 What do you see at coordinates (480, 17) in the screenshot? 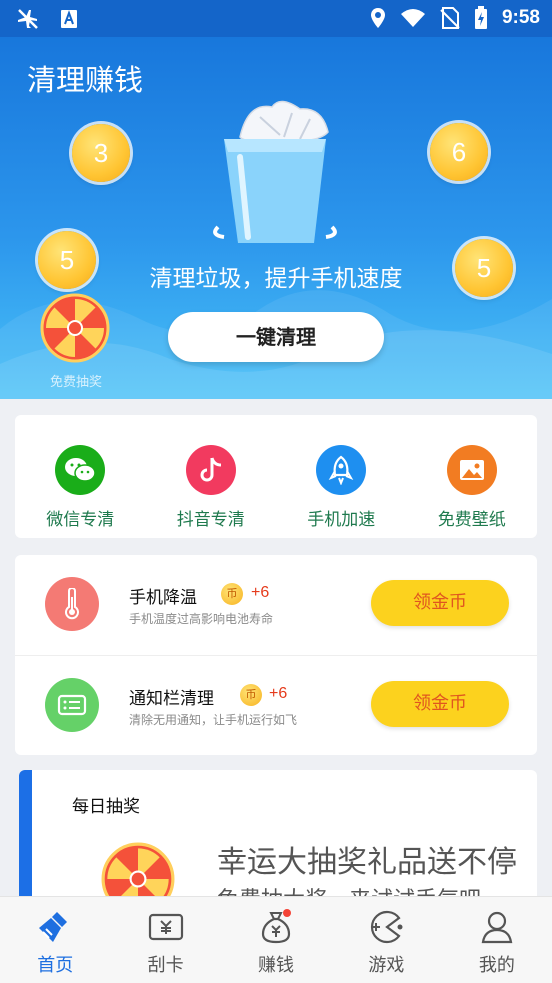
I see `battery-charging-icon` at bounding box center [480, 17].